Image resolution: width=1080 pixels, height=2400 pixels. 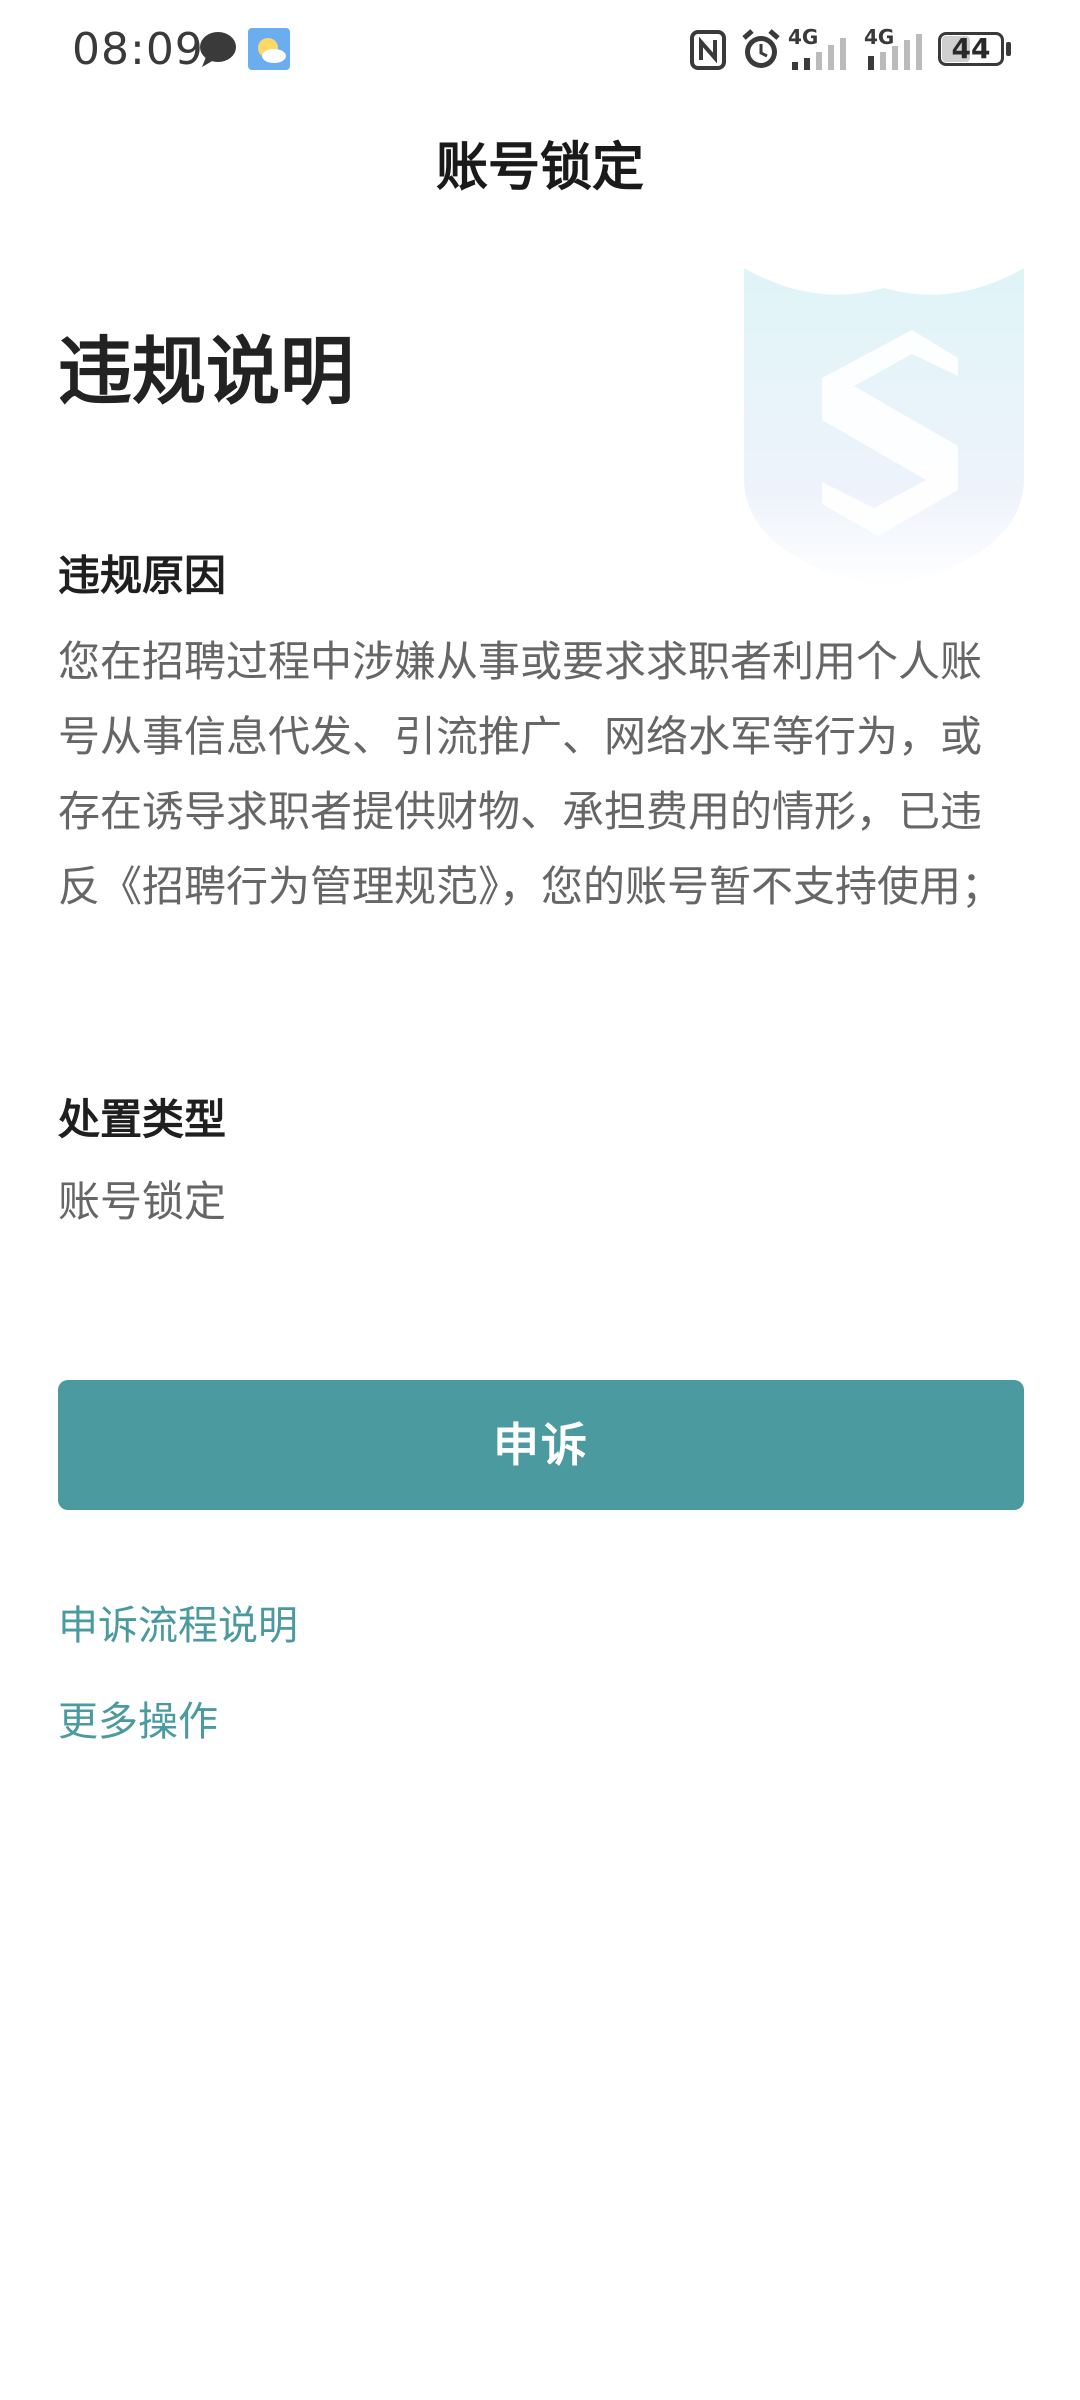 I want to click on nfc-icon, so click(x=708, y=50).